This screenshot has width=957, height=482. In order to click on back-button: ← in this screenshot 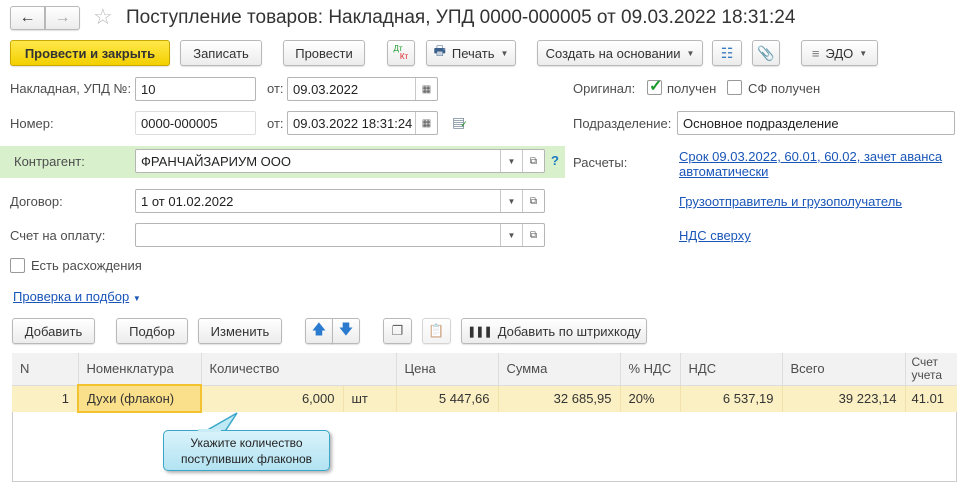, I will do `click(27, 18)`.